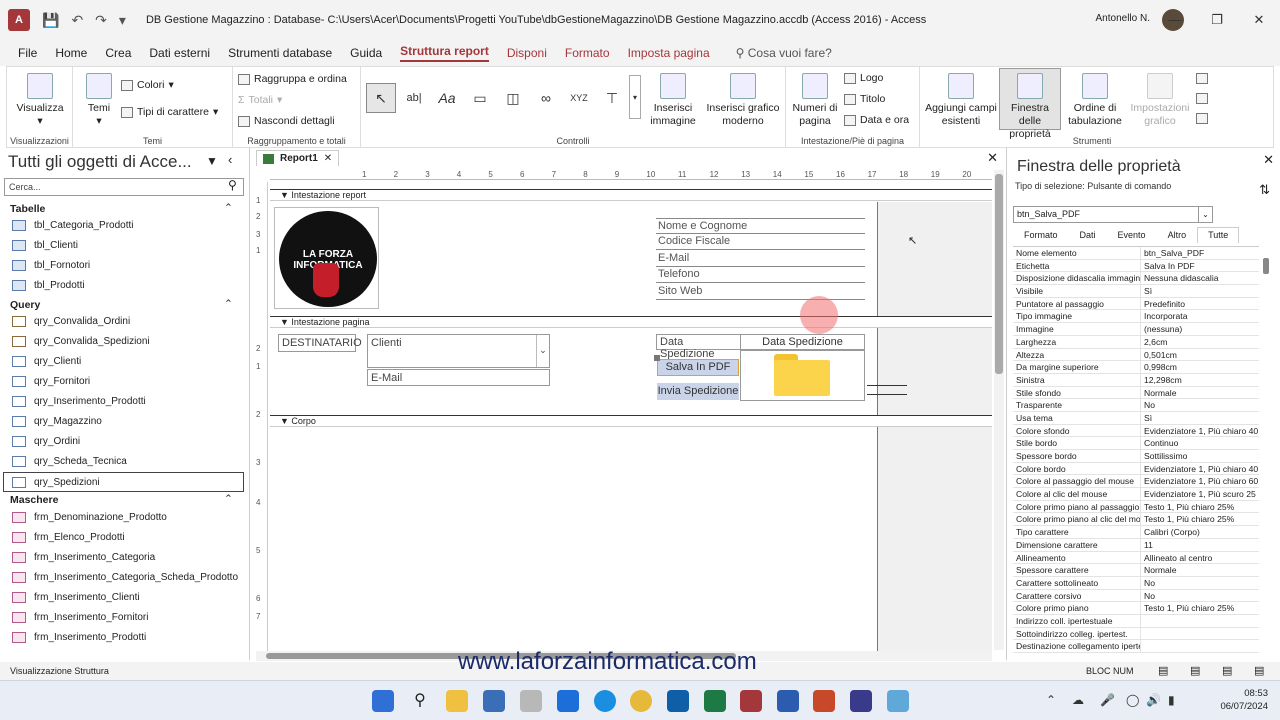 The width and height of the screenshot is (1280, 720). What do you see at coordinates (760, 259) in the screenshot?
I see `field-email-header: E-Mail` at bounding box center [760, 259].